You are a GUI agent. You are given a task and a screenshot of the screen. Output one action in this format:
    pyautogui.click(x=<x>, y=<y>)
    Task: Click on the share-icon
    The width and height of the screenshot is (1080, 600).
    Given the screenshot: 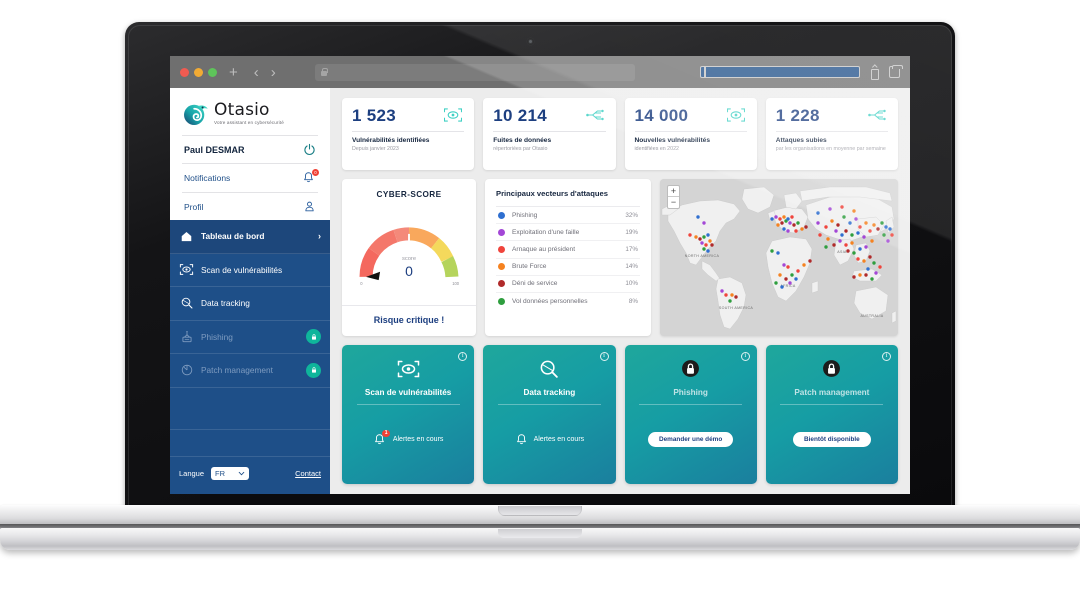 What is the action you would take?
    pyautogui.click(x=874, y=73)
    